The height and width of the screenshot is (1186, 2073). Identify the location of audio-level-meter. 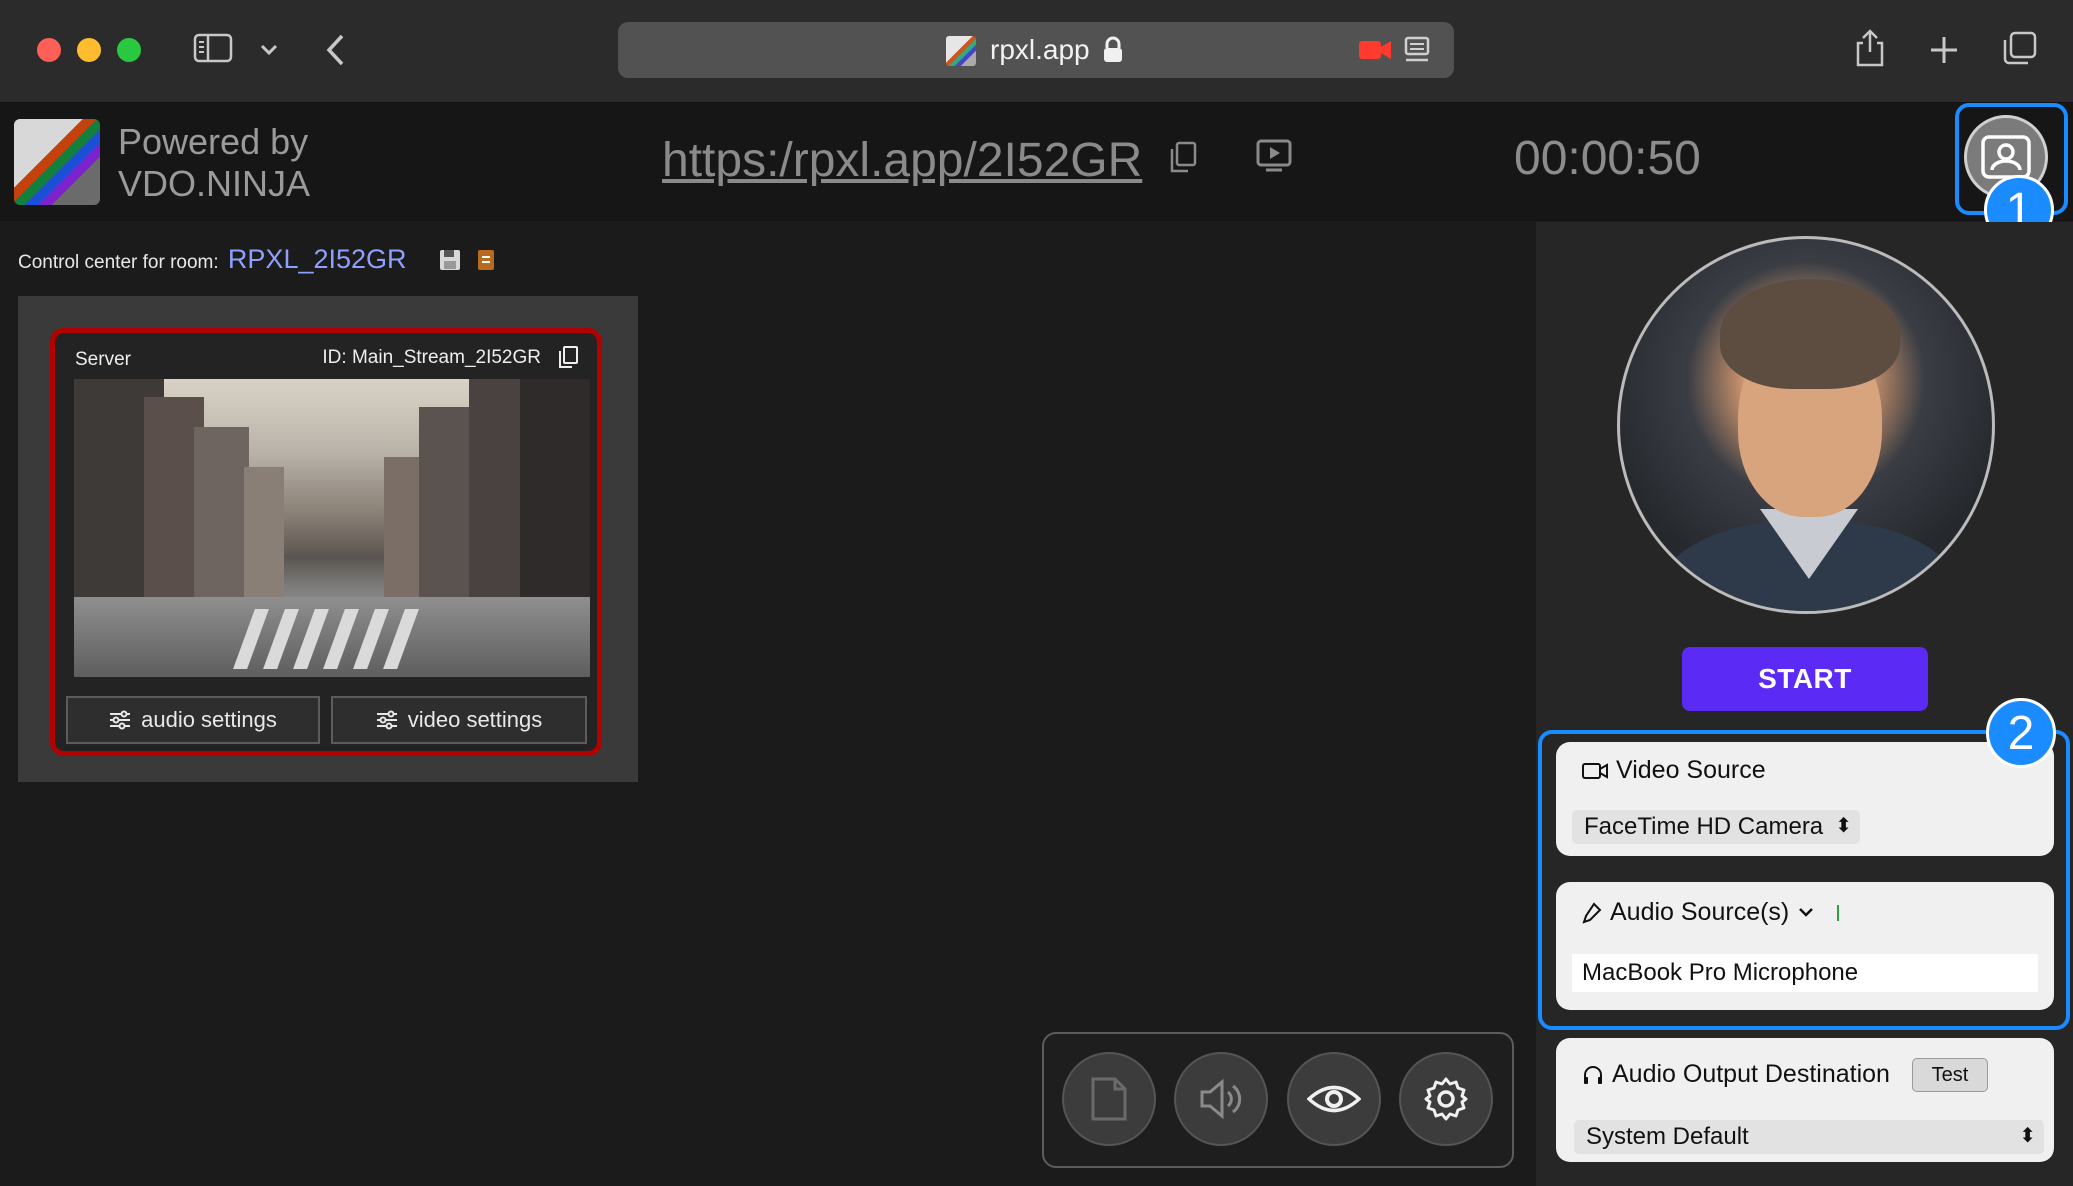
(1838, 912).